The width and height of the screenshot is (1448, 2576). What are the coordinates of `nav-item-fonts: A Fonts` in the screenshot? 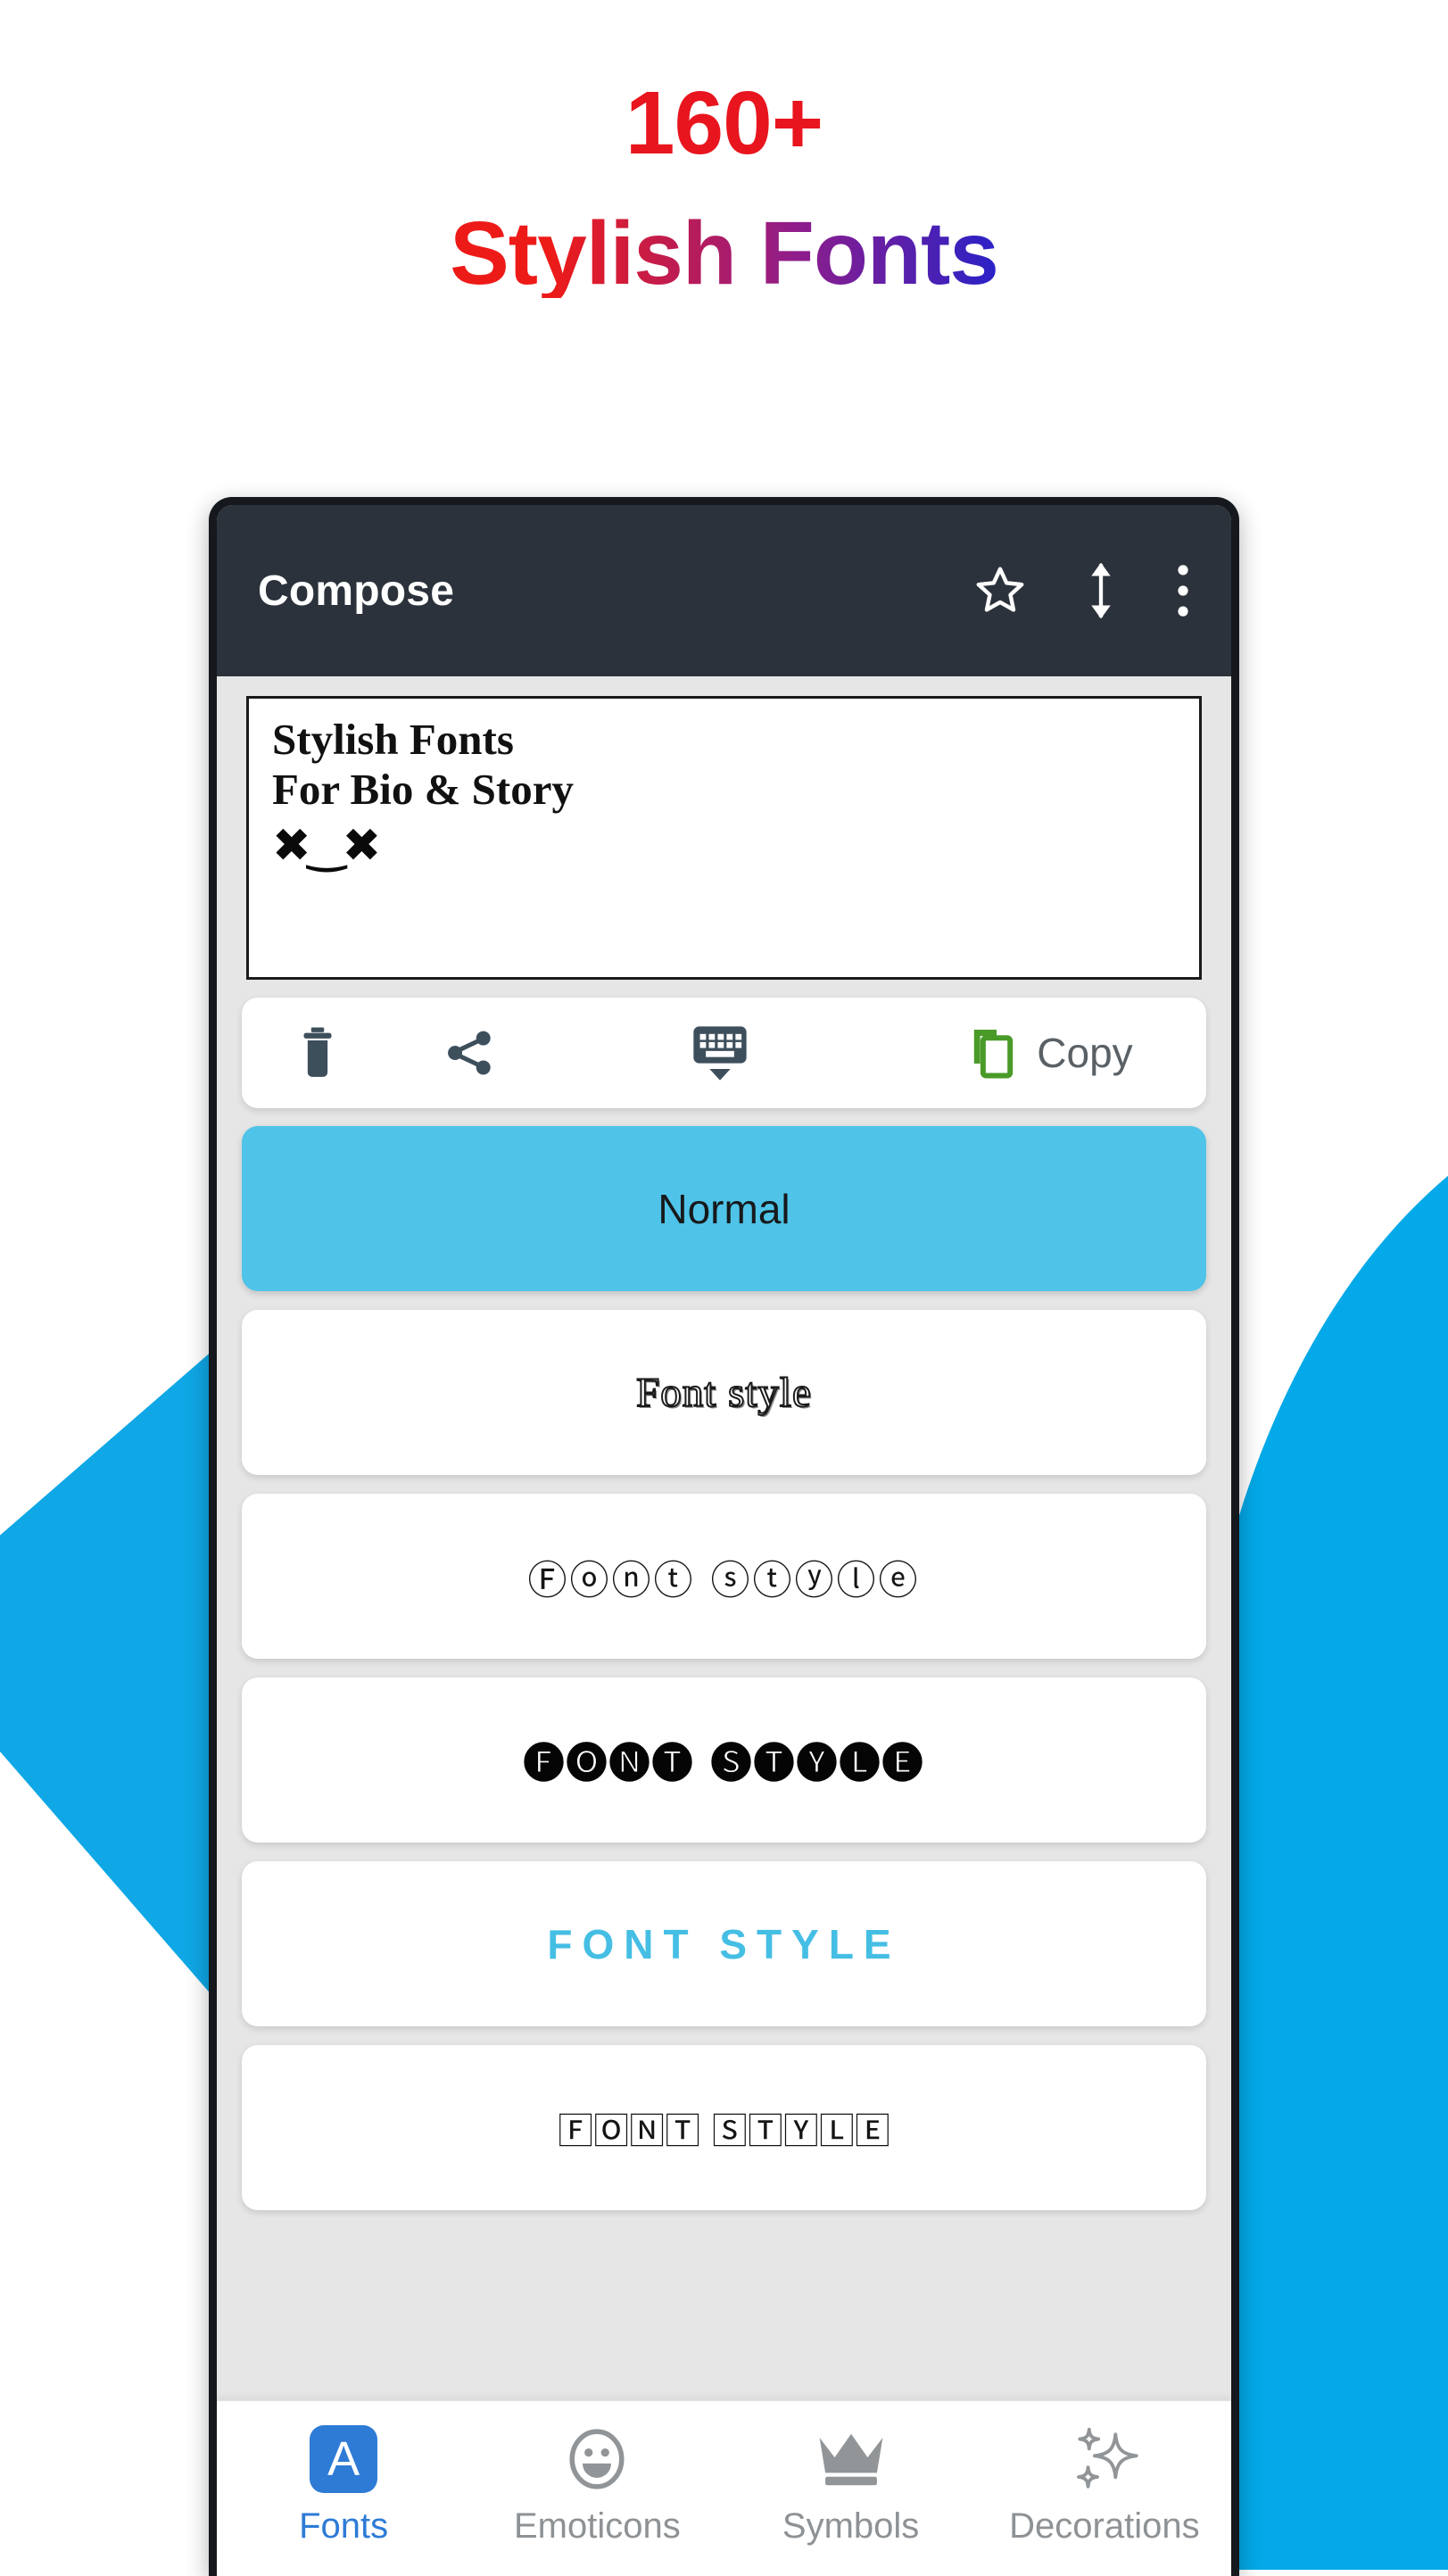 It's located at (343, 2485).